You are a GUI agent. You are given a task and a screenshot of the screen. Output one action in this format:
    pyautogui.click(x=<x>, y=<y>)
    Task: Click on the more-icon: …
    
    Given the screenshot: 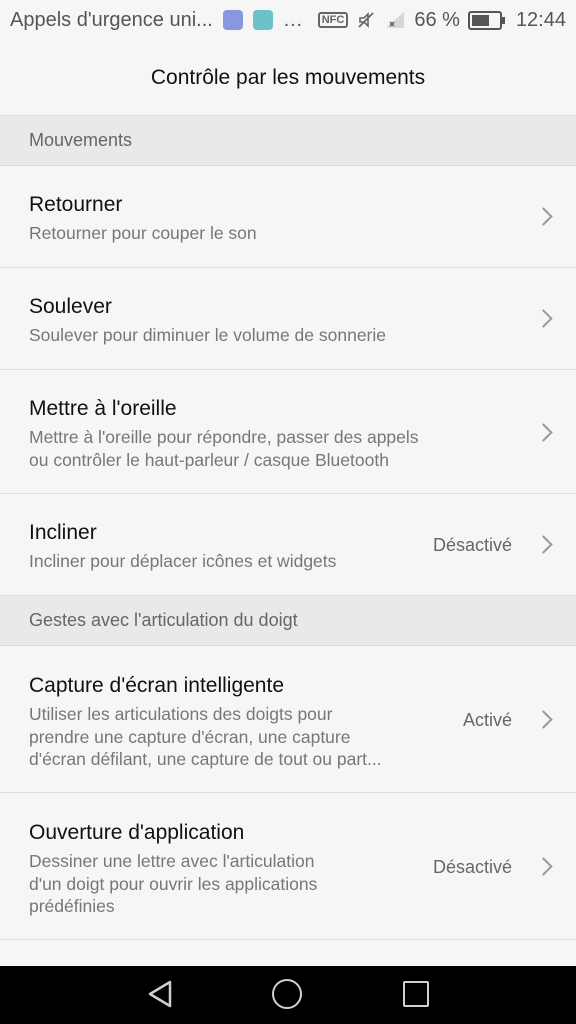 What is the action you would take?
    pyautogui.click(x=293, y=19)
    